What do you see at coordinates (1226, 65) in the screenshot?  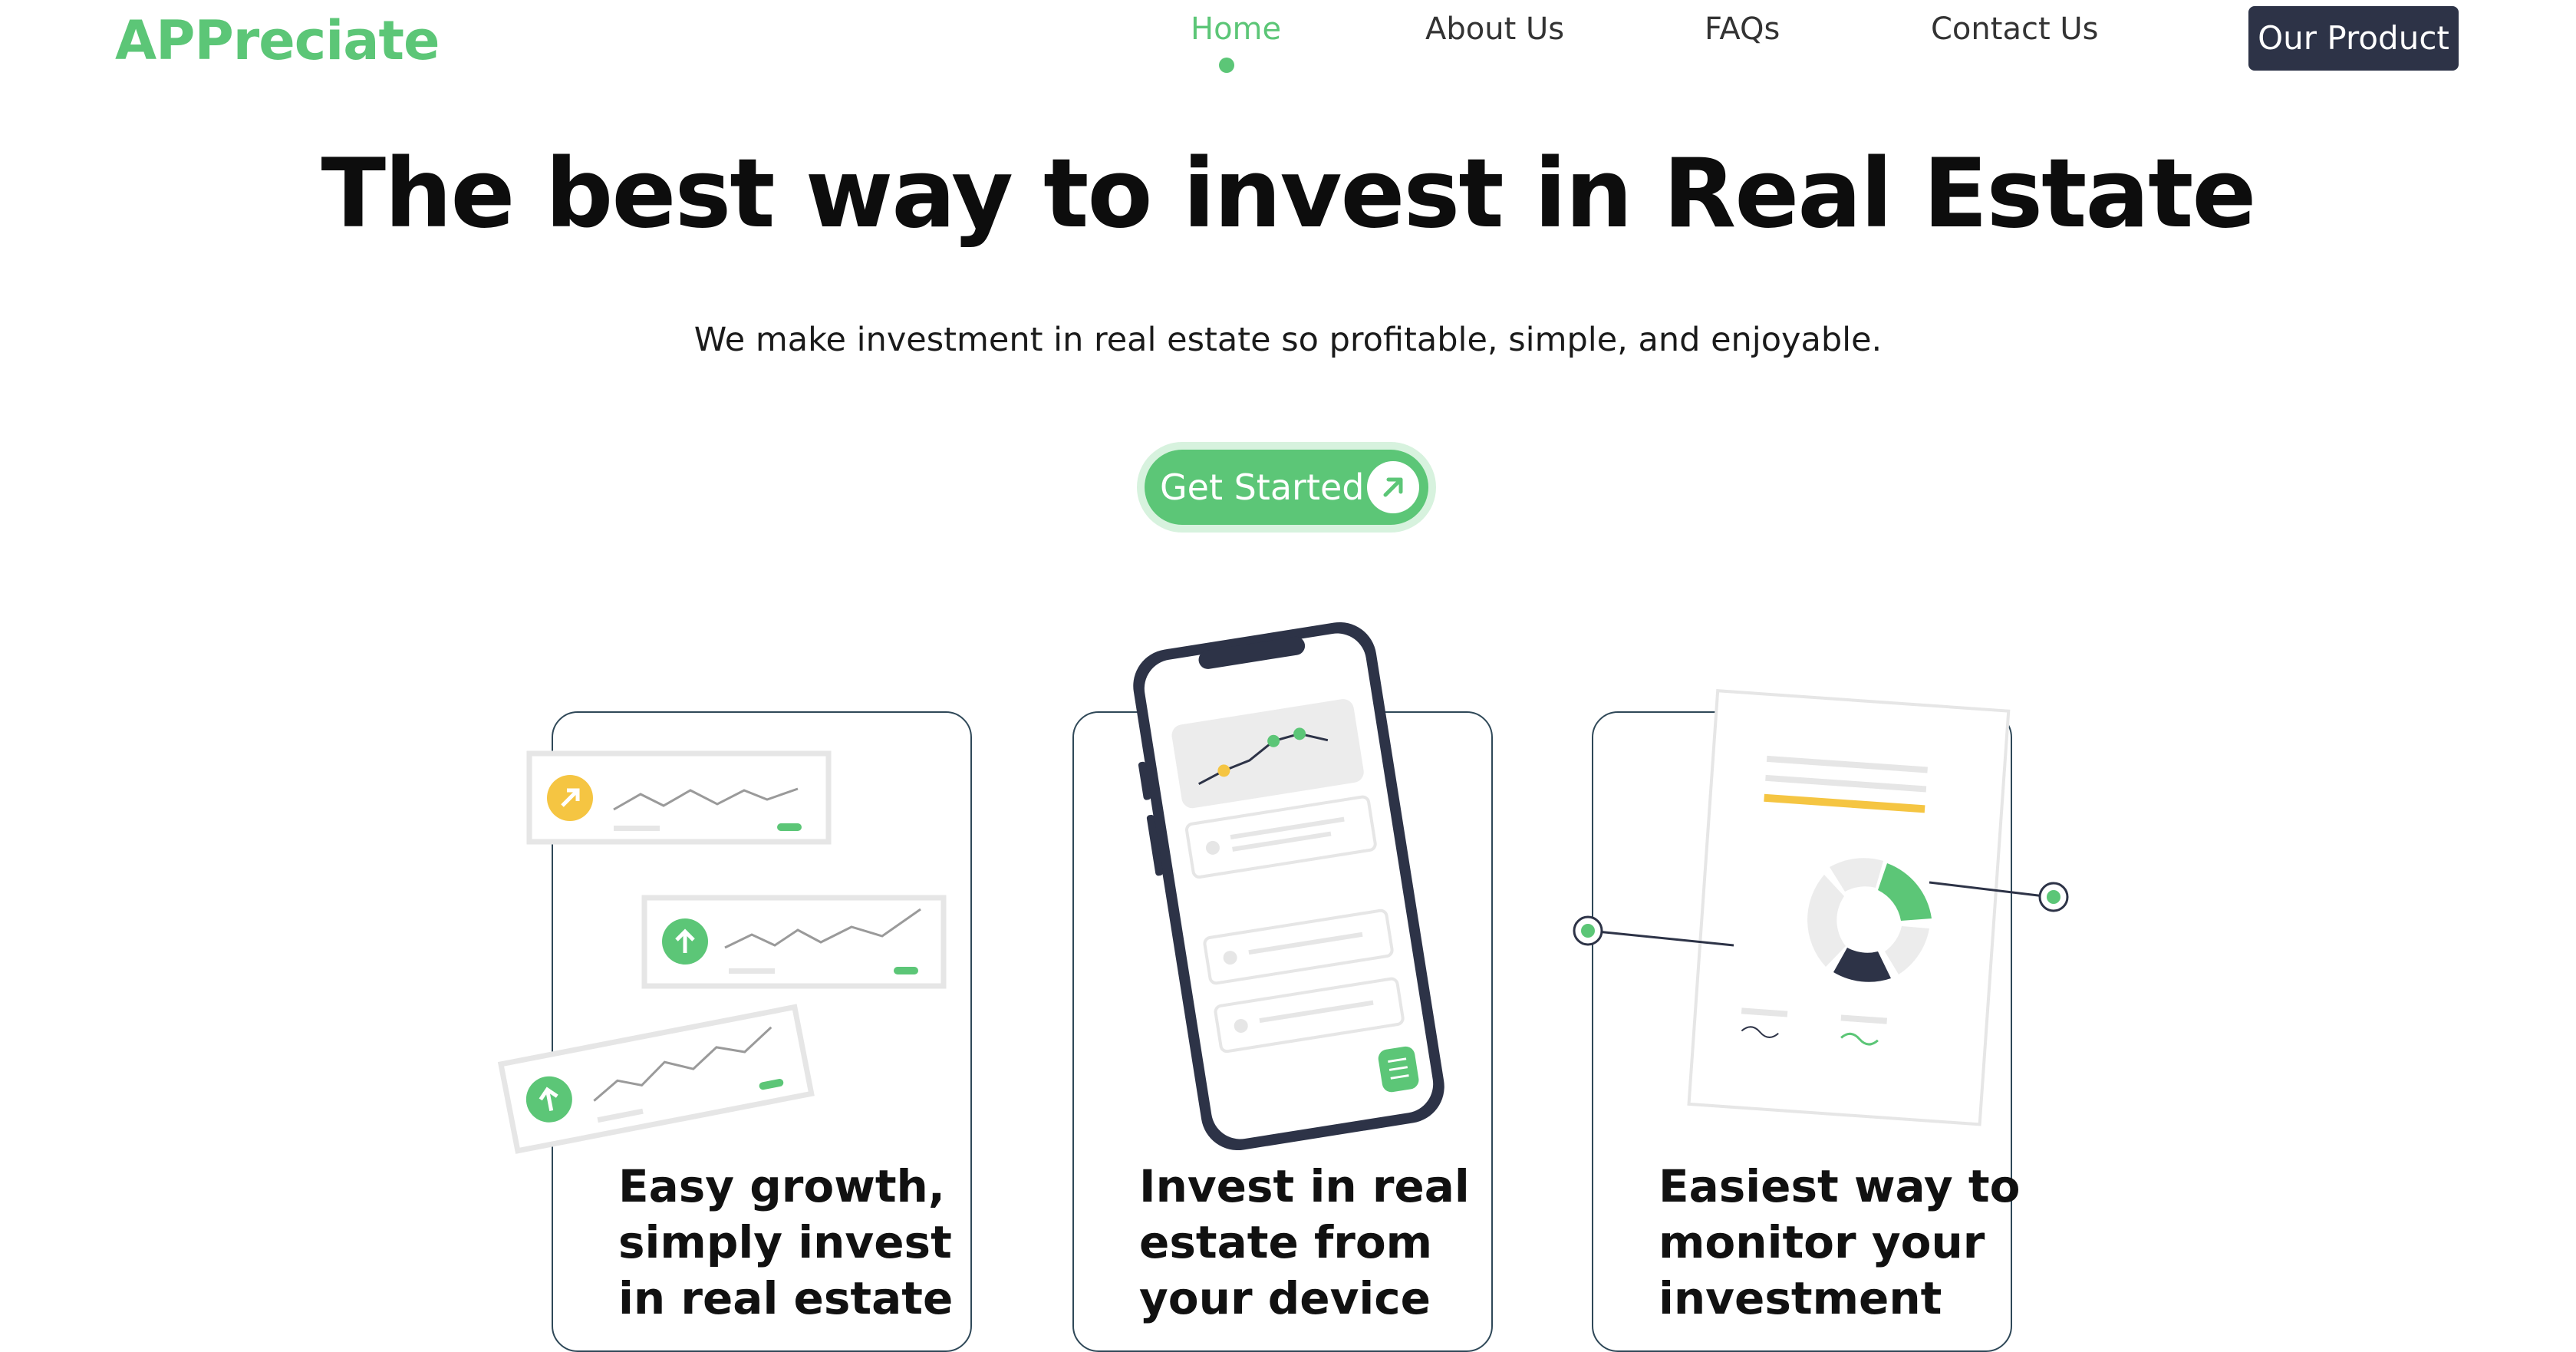 I see `active-nav-indicator` at bounding box center [1226, 65].